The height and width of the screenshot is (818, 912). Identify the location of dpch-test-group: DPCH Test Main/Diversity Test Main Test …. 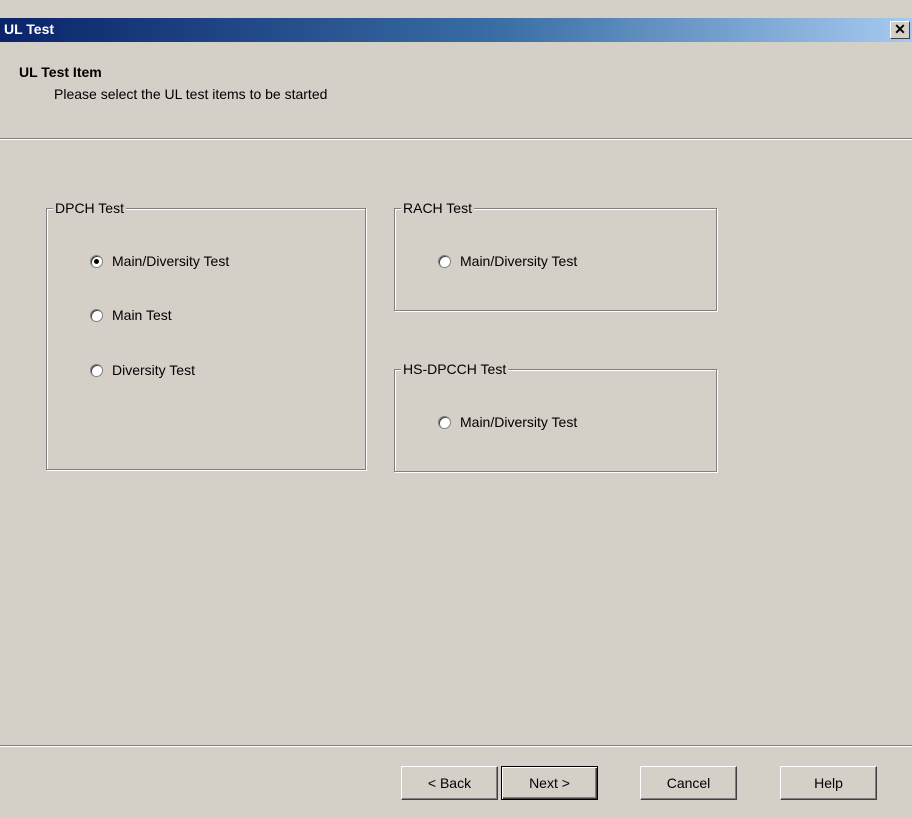
(206, 335).